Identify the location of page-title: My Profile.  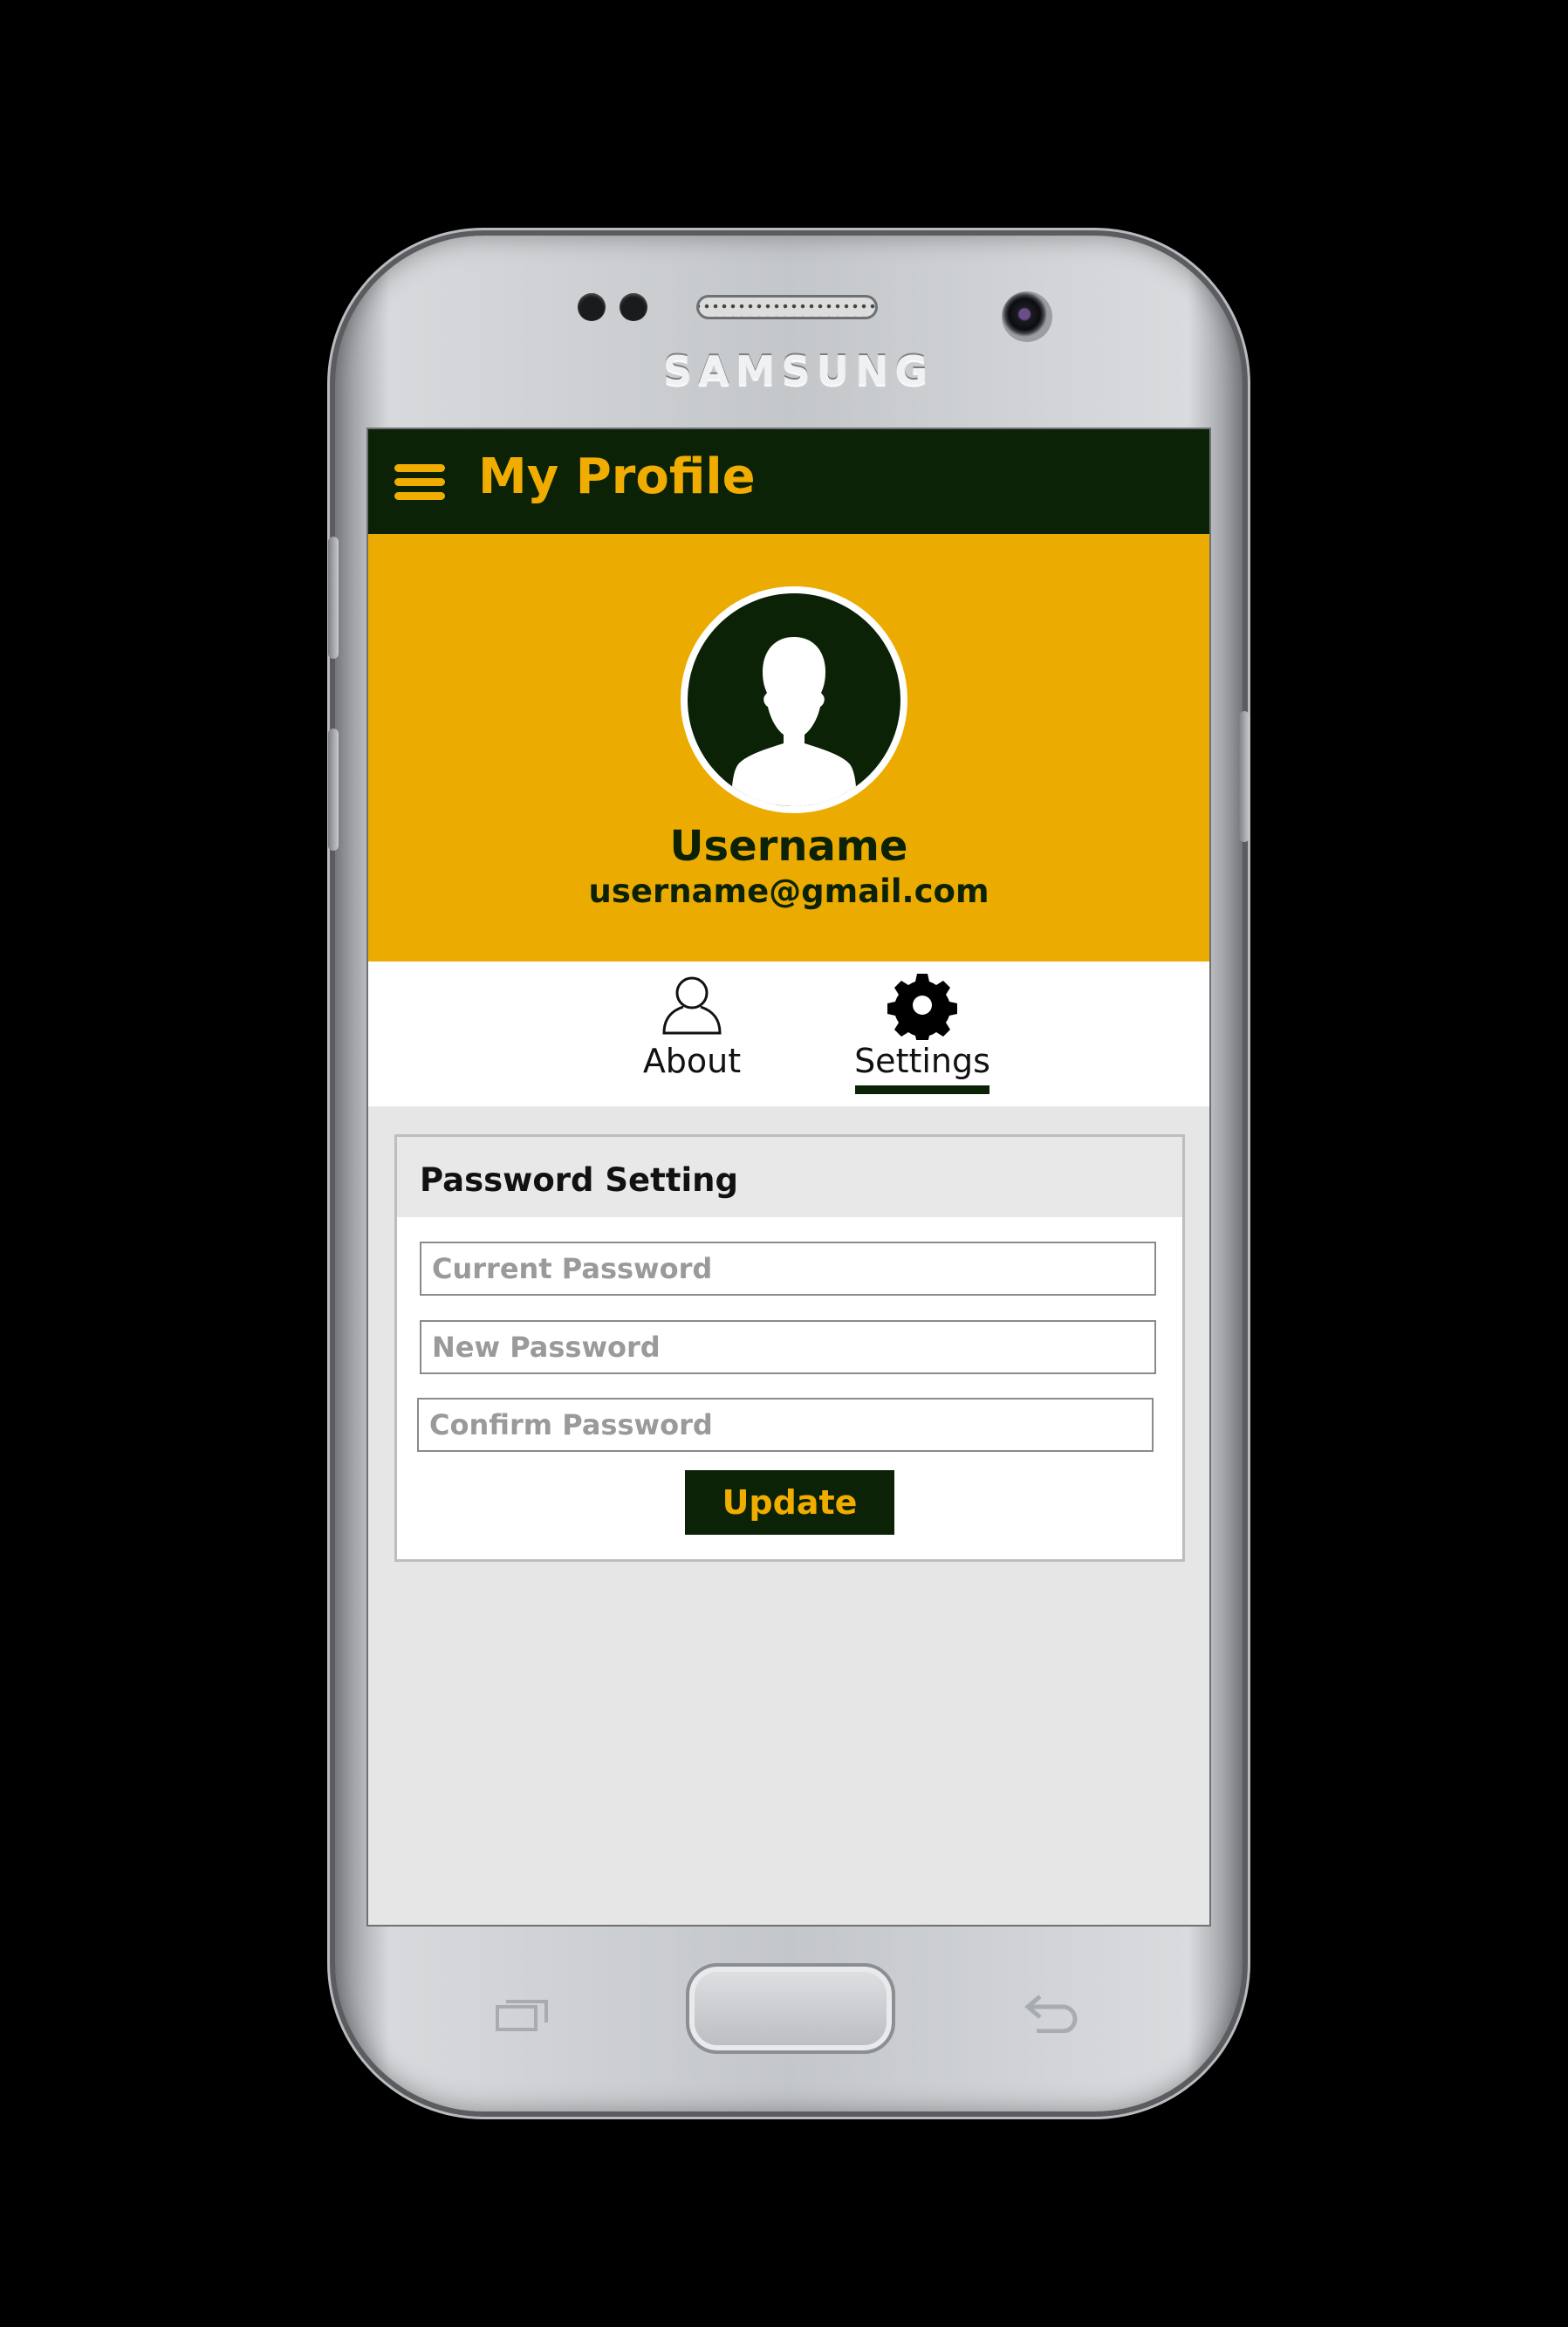
(617, 477).